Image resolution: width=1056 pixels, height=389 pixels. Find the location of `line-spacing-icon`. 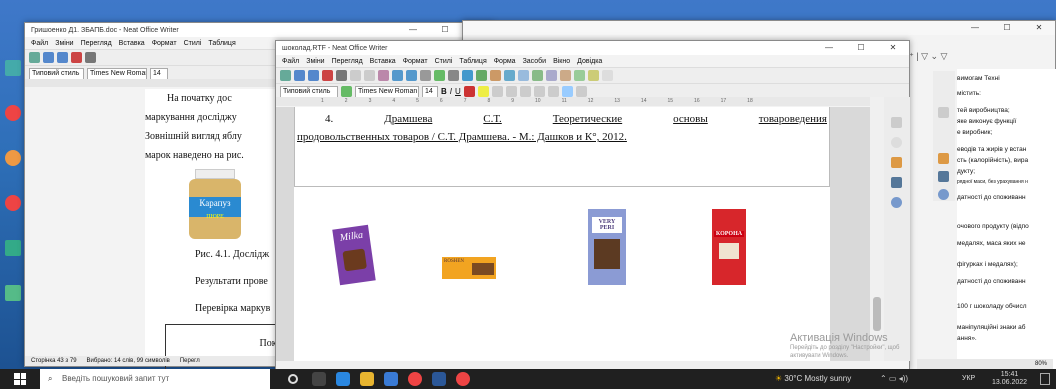

line-spacing-icon is located at coordinates (581, 91).